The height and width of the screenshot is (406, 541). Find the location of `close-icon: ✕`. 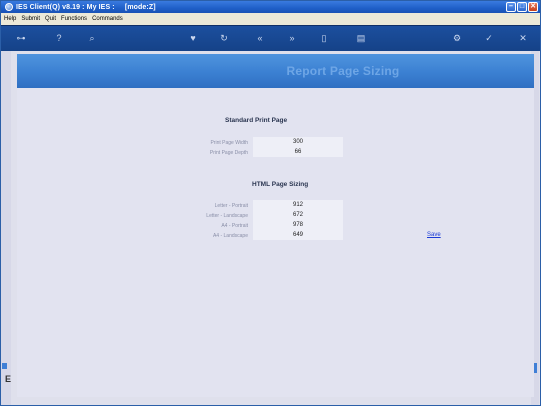

close-icon: ✕ is located at coordinates (523, 38).